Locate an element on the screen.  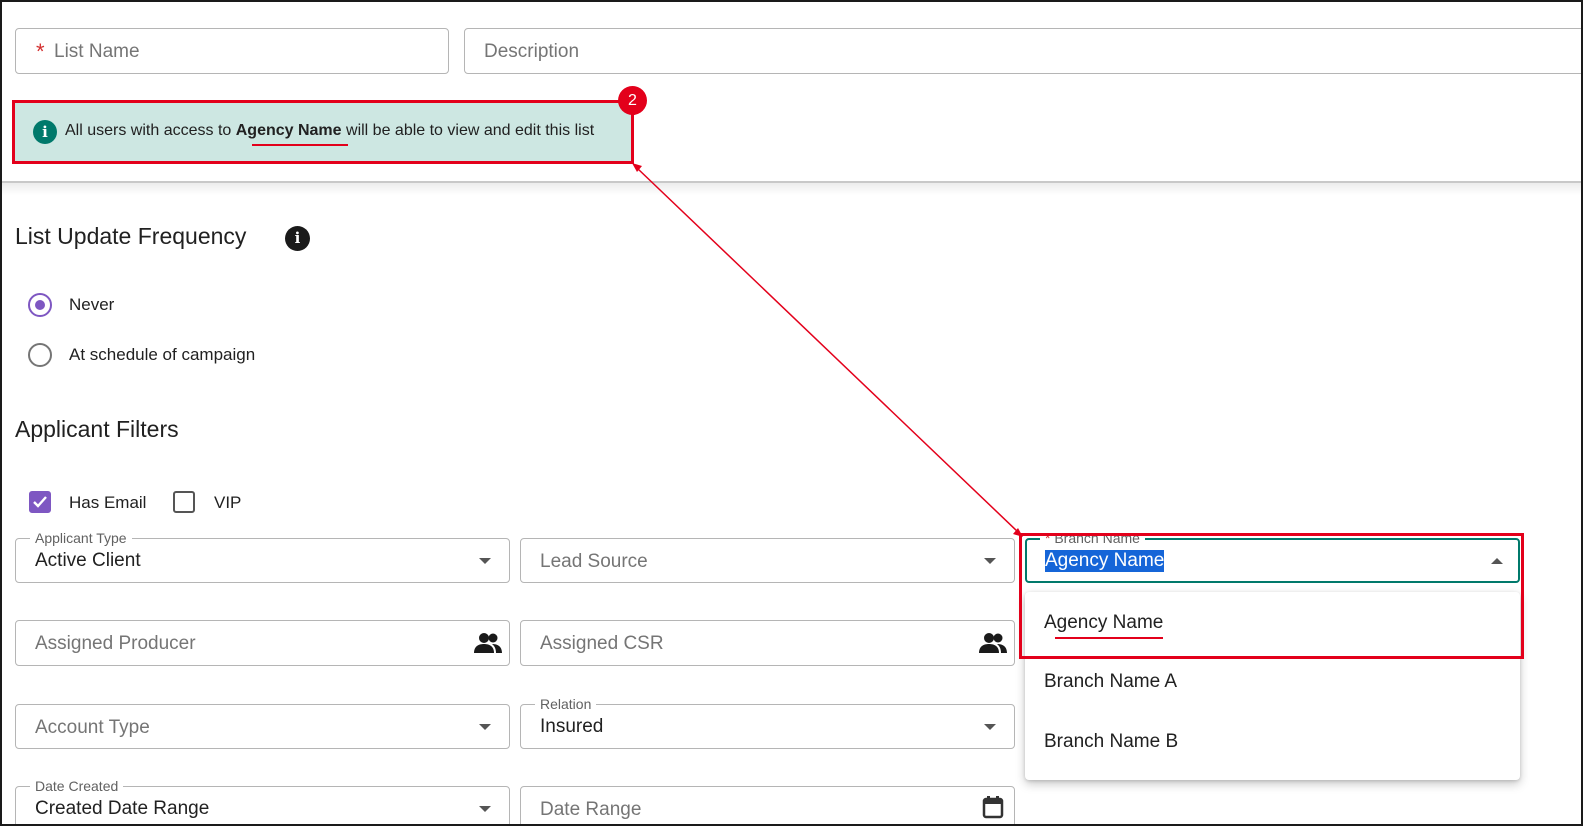
lead-source-placeholder: Lead Source is located at coordinates (594, 561).